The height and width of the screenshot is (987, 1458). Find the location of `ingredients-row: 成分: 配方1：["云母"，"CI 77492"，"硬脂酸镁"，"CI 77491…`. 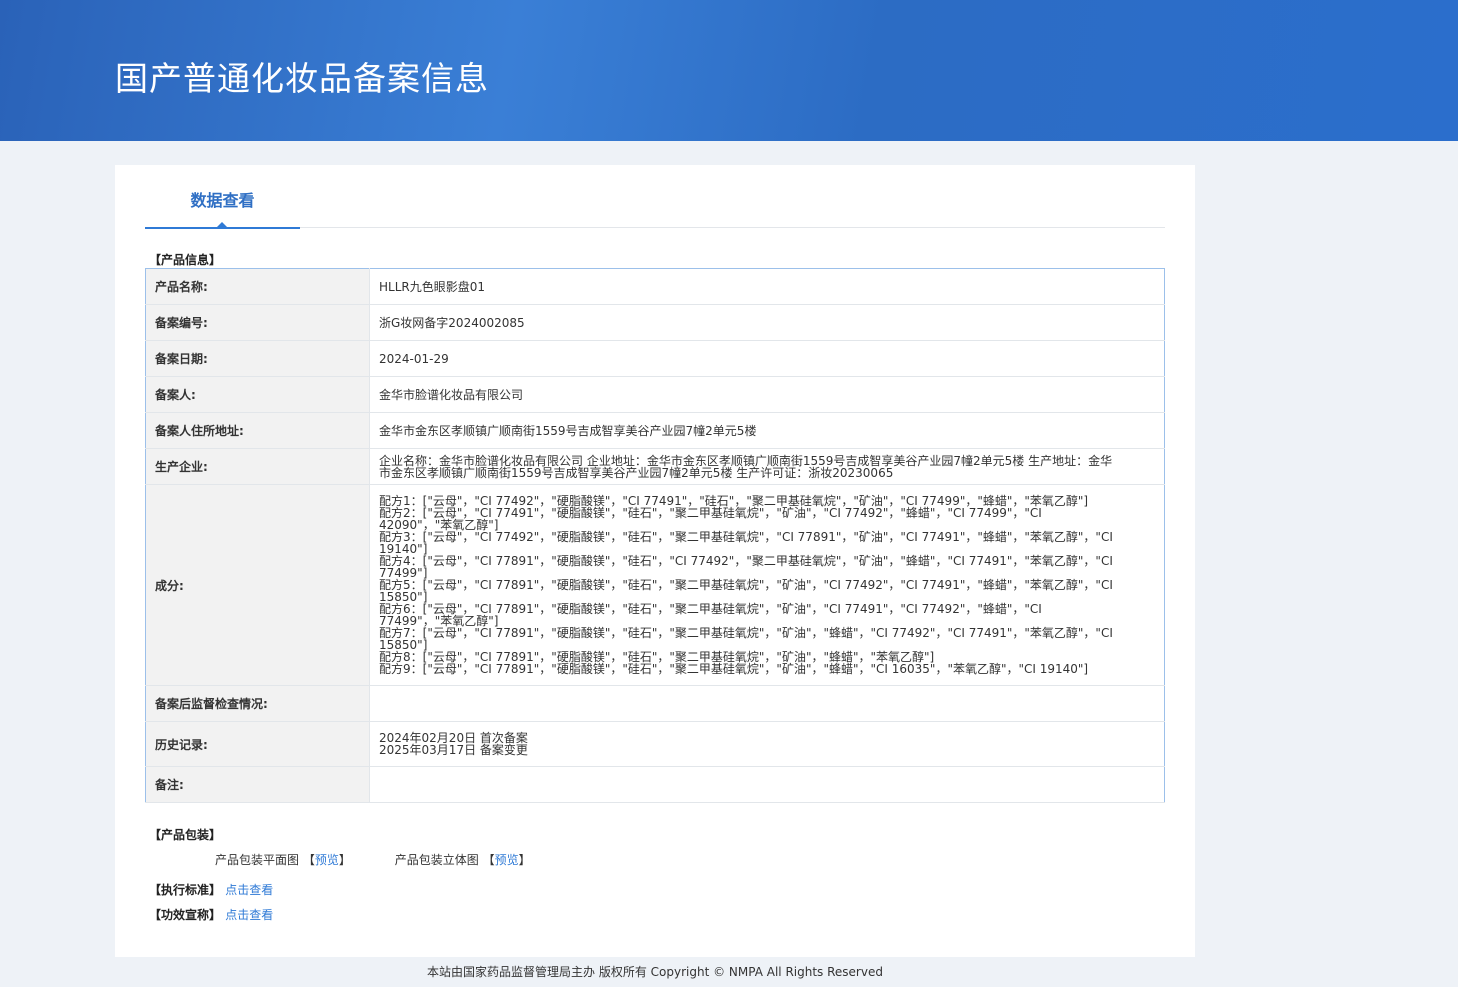

ingredients-row: 成分: 配方1：["云母"，"CI 77492"，"硬脂酸镁"，"CI 77491… is located at coordinates (655, 585).